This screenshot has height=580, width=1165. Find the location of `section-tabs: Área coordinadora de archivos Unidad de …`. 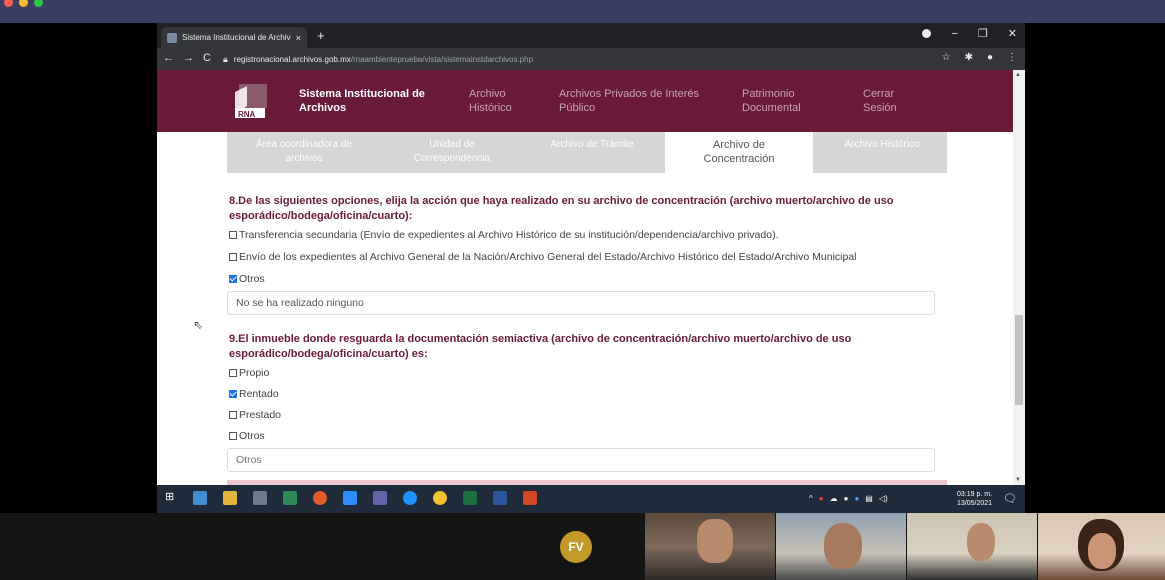

section-tabs: Área coordinadora de archivos Unidad de … is located at coordinates (587, 152).